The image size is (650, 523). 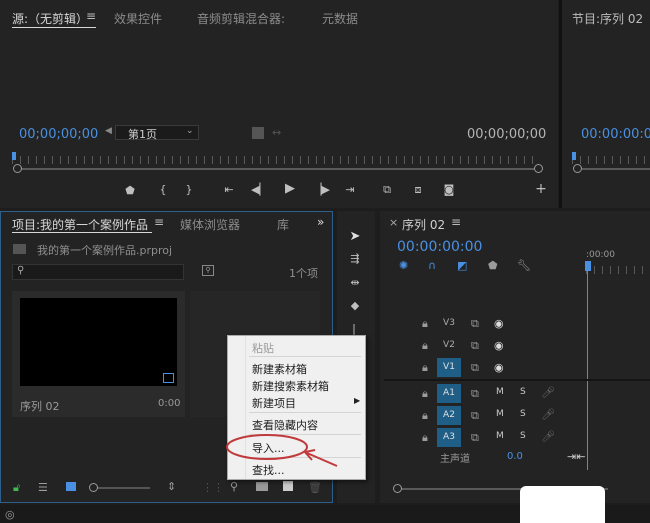 What do you see at coordinates (449, 323) in the screenshot?
I see `track-name-v3: V3` at bounding box center [449, 323].